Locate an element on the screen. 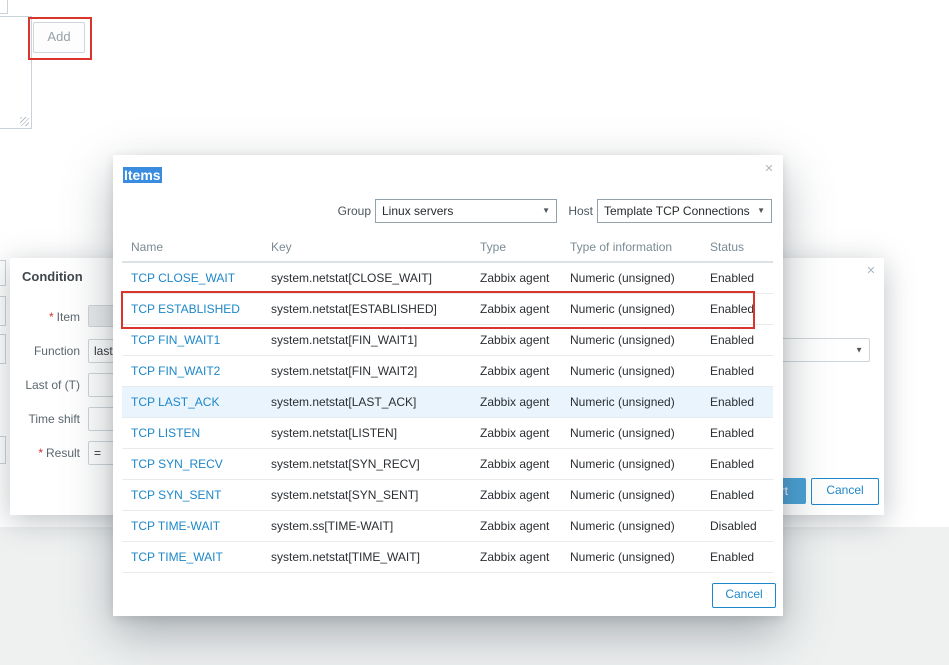 The height and width of the screenshot is (665, 949). condition-dialog-title: Condition is located at coordinates (52, 276).